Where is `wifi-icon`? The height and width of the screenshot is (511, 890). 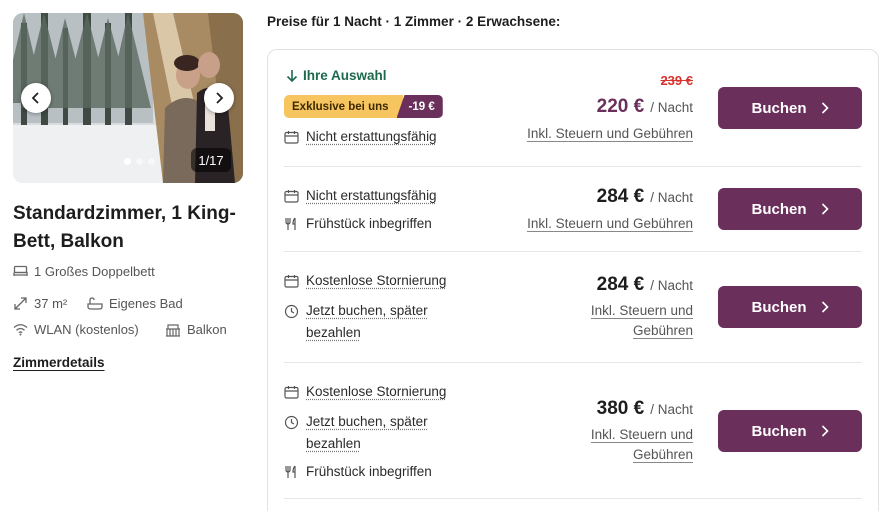 wifi-icon is located at coordinates (20, 329).